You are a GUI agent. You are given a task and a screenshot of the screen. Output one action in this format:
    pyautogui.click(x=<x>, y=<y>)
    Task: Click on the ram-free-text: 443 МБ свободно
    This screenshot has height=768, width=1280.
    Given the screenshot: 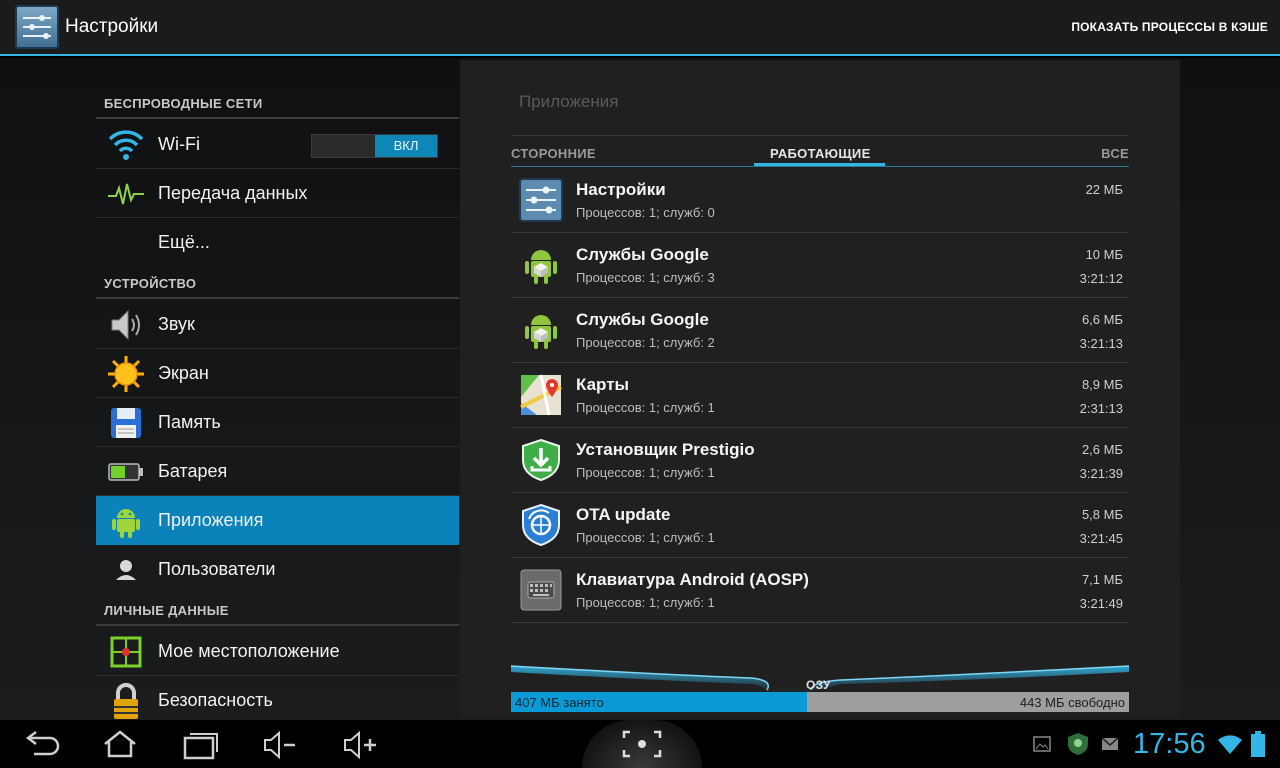 What is the action you would take?
    pyautogui.click(x=1072, y=702)
    